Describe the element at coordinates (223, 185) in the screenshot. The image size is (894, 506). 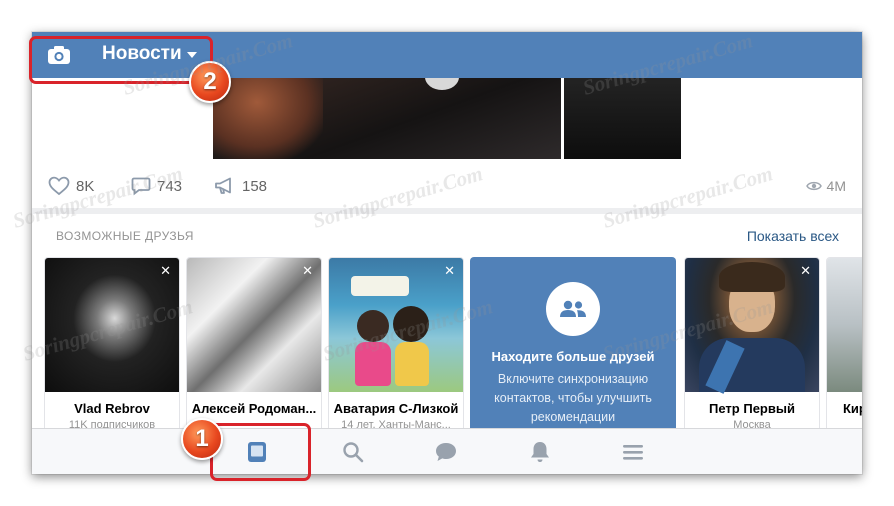
I see `megaphone-icon` at that location.